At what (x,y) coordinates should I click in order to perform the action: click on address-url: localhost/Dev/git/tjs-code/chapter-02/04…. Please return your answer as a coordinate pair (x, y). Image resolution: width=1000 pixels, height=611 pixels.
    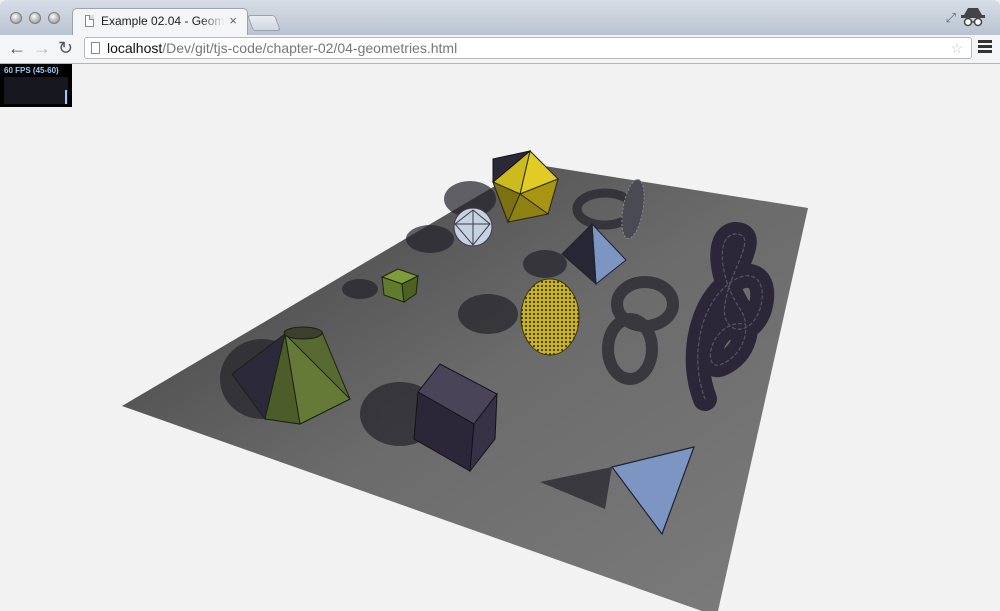
    Looking at the image, I should click on (282, 48).